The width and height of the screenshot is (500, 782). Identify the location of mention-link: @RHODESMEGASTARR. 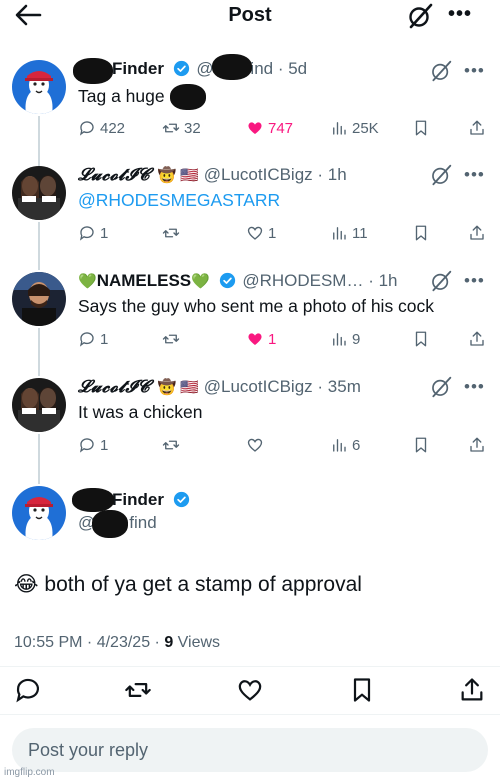
(179, 200).